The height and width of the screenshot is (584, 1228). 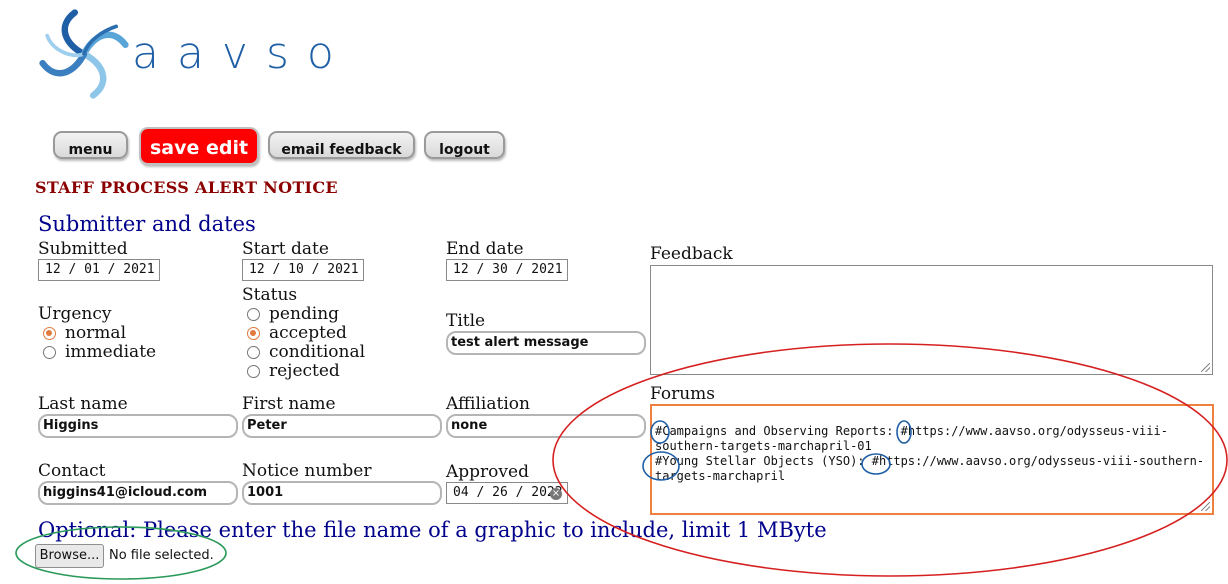 What do you see at coordinates (507, 270) in the screenshot?
I see `end-date-field: 12 / 30 / 2021` at bounding box center [507, 270].